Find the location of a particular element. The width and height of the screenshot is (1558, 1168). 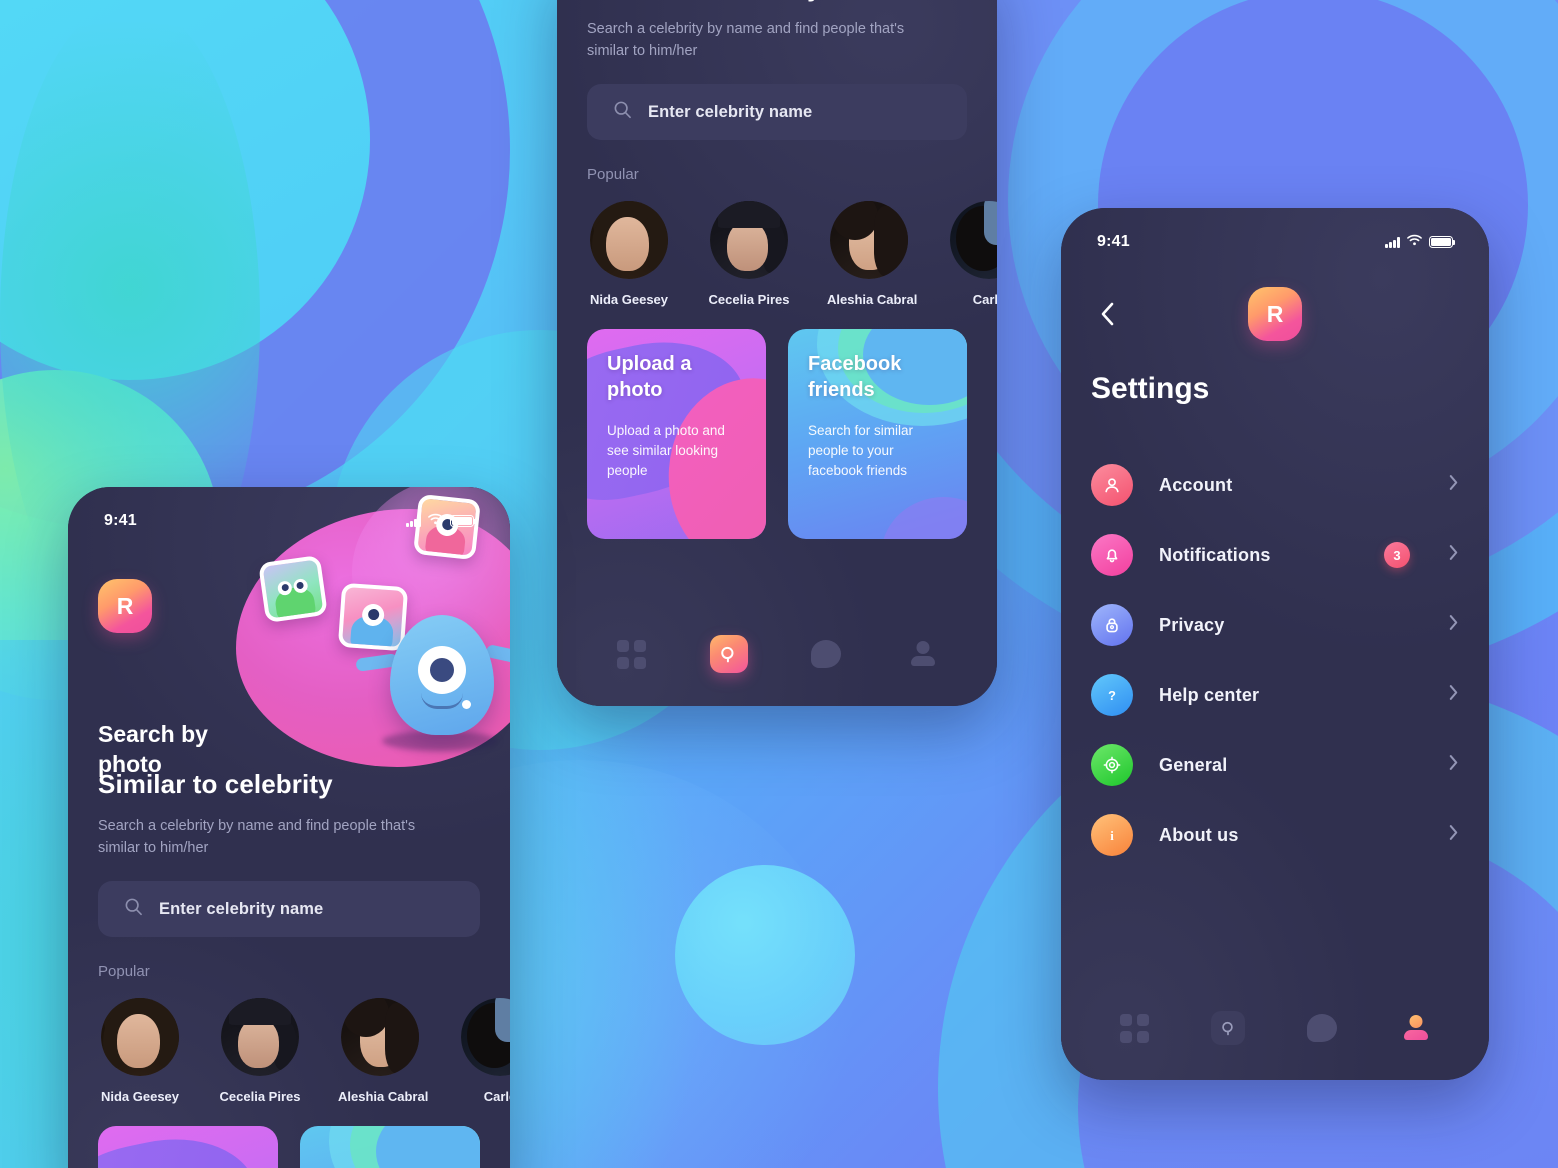

popular-label: Popular is located at coordinates (613, 174).